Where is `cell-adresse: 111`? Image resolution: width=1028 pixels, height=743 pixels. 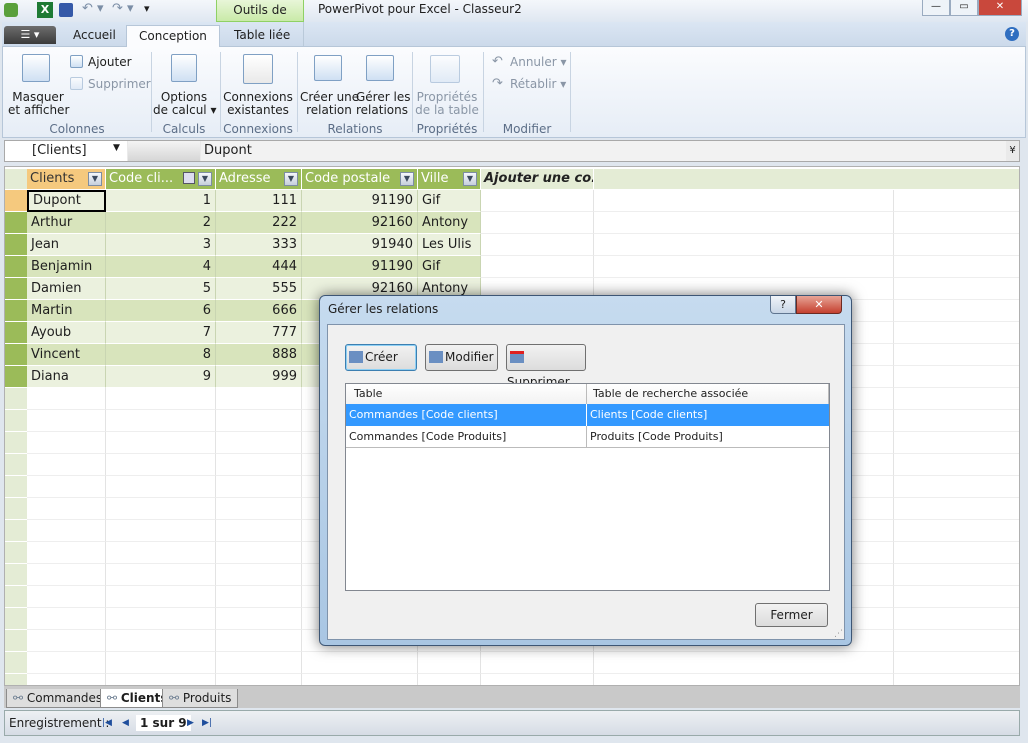
cell-adresse: 111 is located at coordinates (259, 201).